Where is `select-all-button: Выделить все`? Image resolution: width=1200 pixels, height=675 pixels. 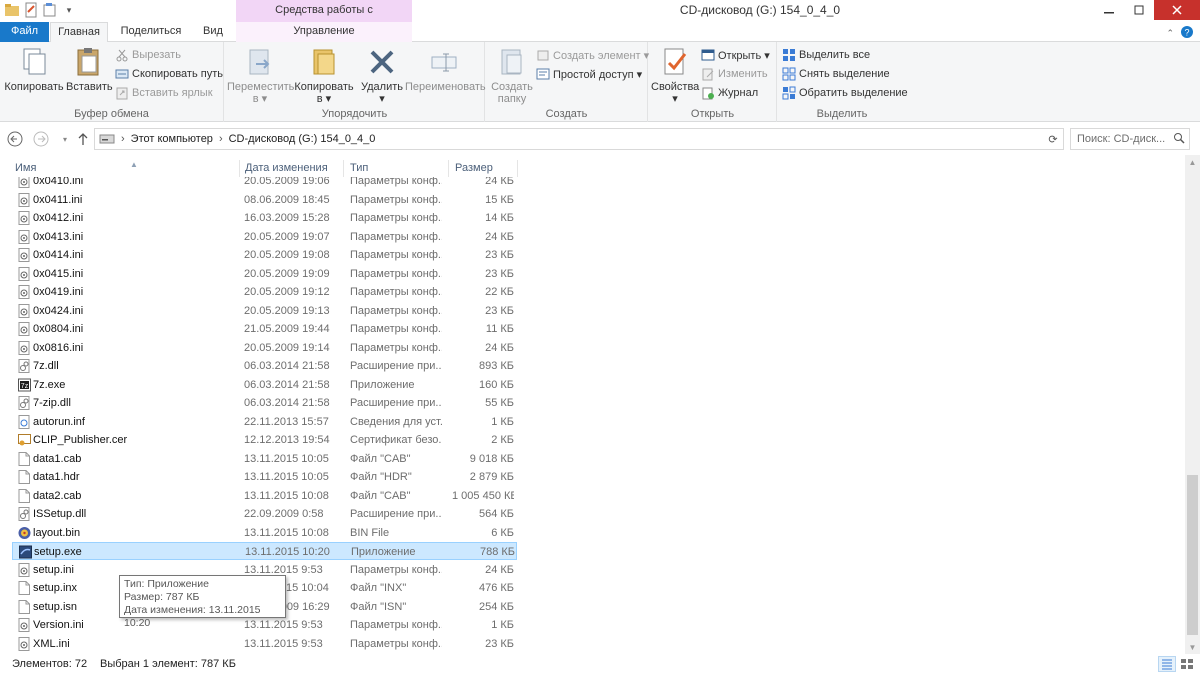 select-all-button: Выделить все is located at coordinates (826, 55).